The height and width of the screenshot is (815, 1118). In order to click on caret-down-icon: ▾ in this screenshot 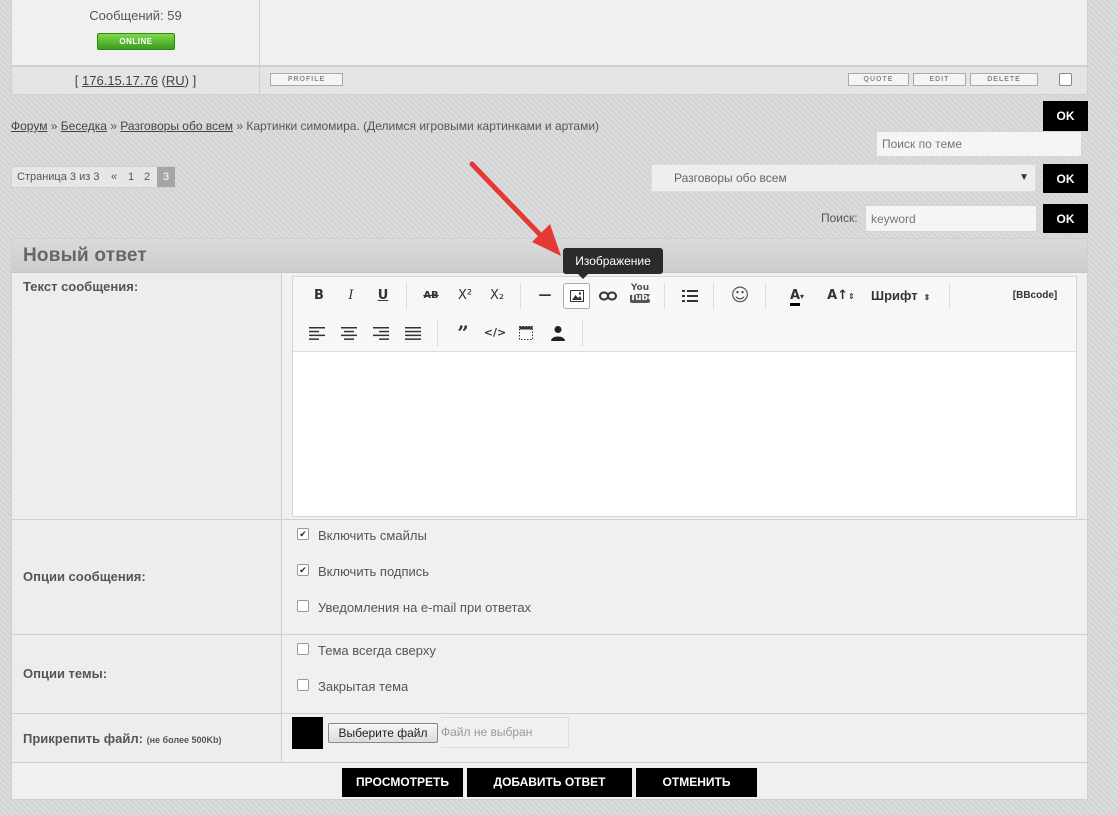, I will do `click(802, 296)`.